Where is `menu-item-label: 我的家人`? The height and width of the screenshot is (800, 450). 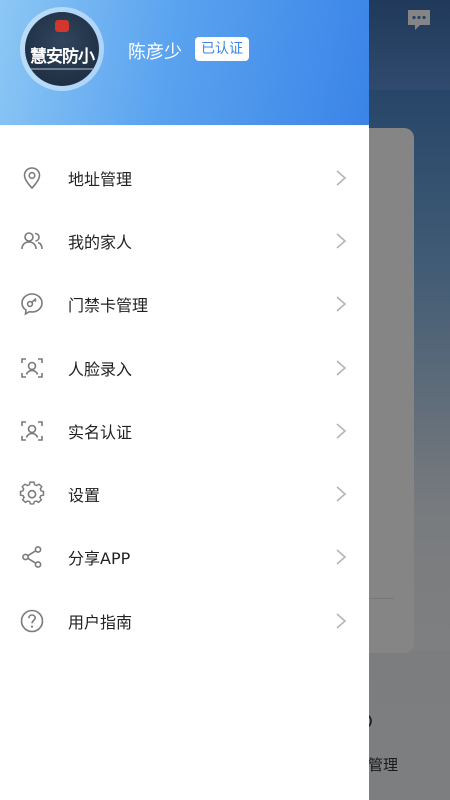
menu-item-label: 我的家人 is located at coordinates (100, 242).